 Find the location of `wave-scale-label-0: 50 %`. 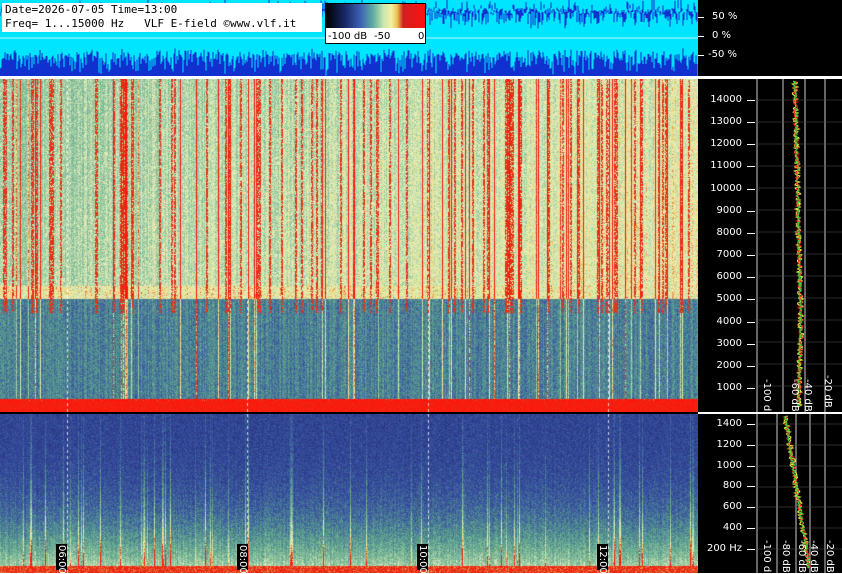

wave-scale-label-0: 50 % is located at coordinates (725, 16).